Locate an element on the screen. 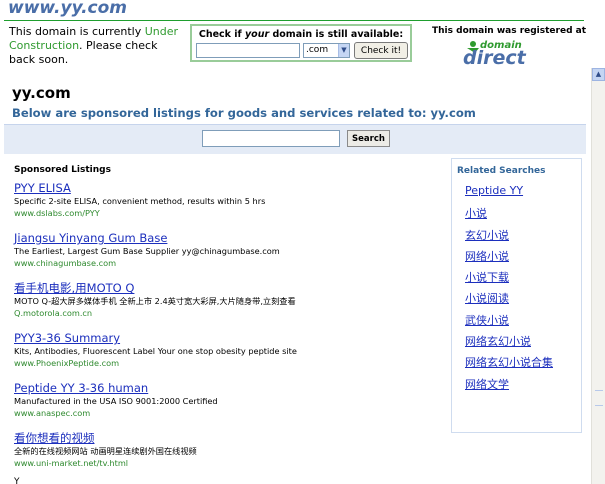 This screenshot has height=484, width=605. related-search-link: Peptide YY is located at coordinates (523, 194).